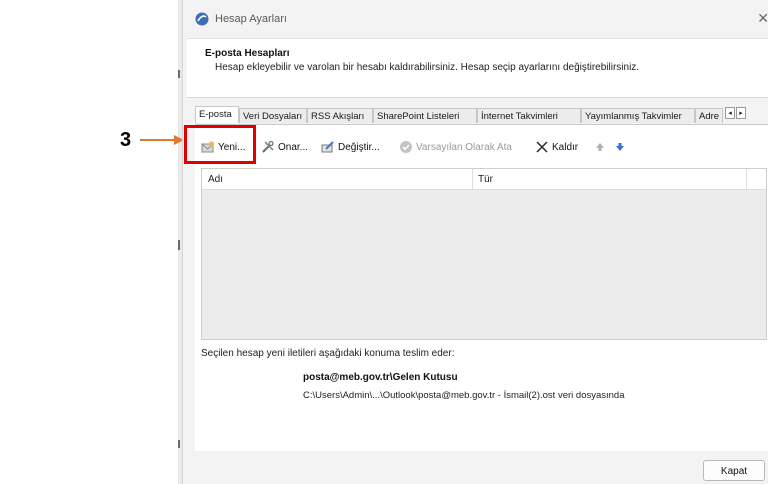 Image resolution: width=768 pixels, height=484 pixels. What do you see at coordinates (638, 115) in the screenshot?
I see `tab-published-calendars: Yayımlanmış Takvimler` at bounding box center [638, 115].